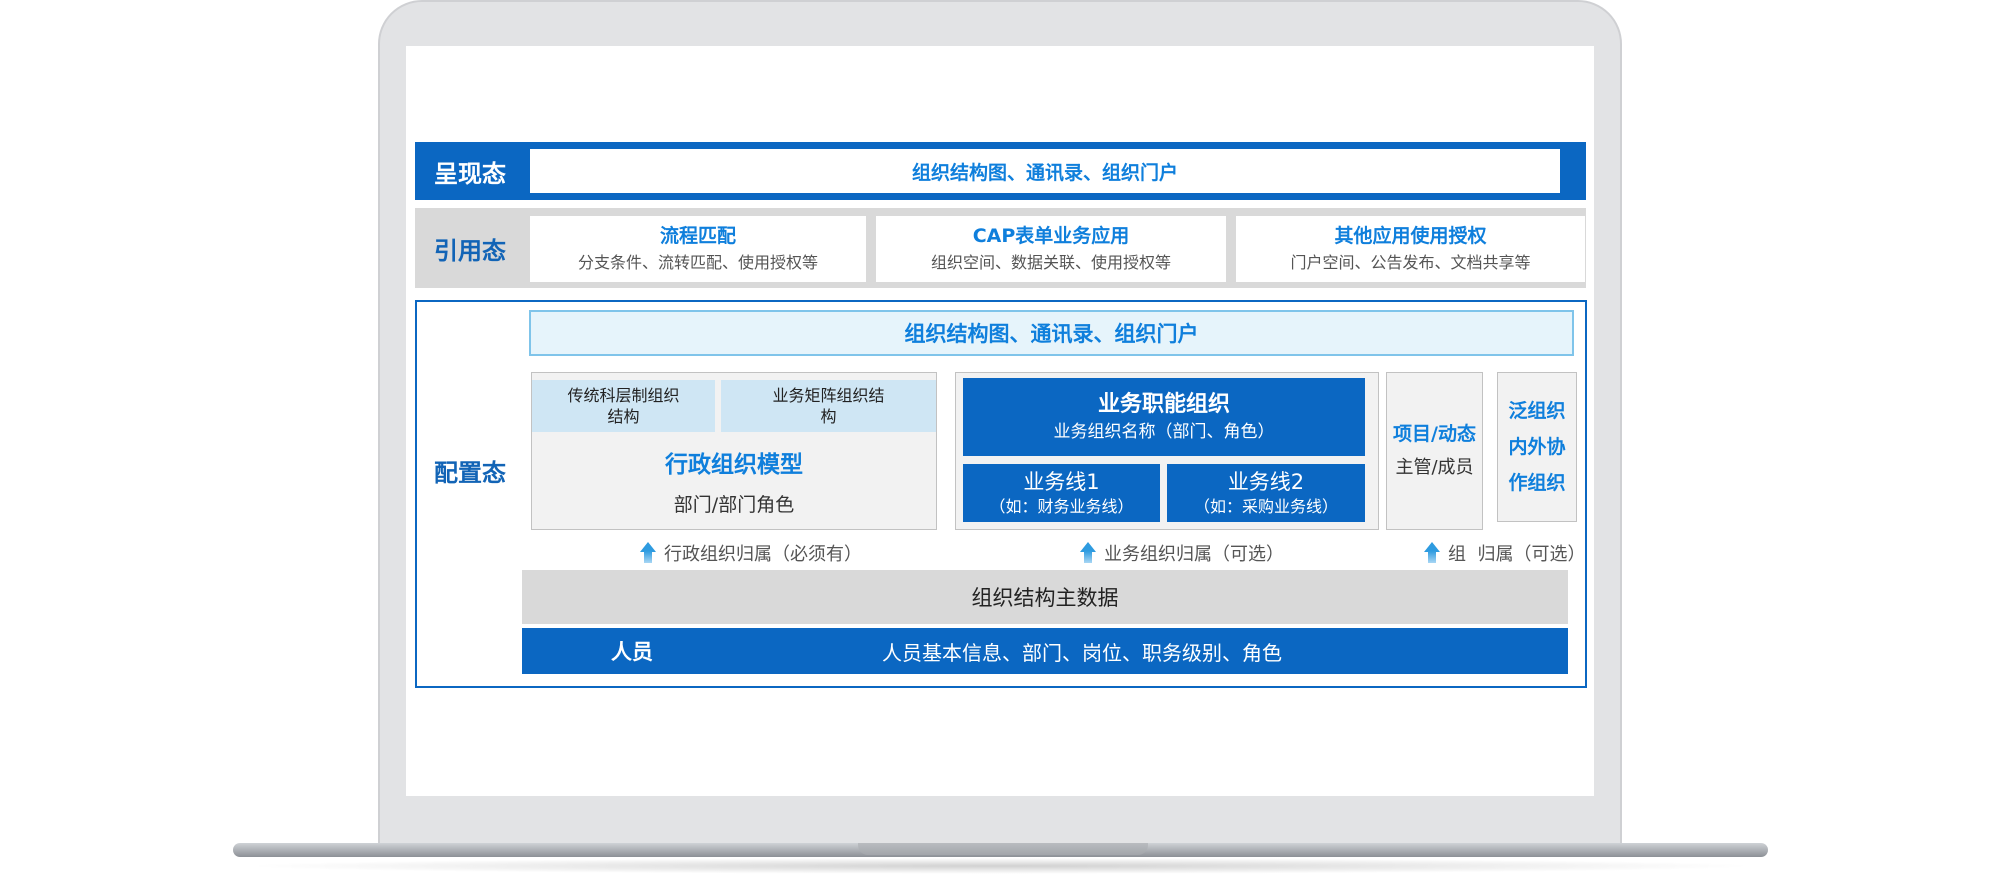  Describe the element at coordinates (623, 406) in the screenshot. I see `traditional-hierarchy-tile: 传统科层制组织结构` at that location.